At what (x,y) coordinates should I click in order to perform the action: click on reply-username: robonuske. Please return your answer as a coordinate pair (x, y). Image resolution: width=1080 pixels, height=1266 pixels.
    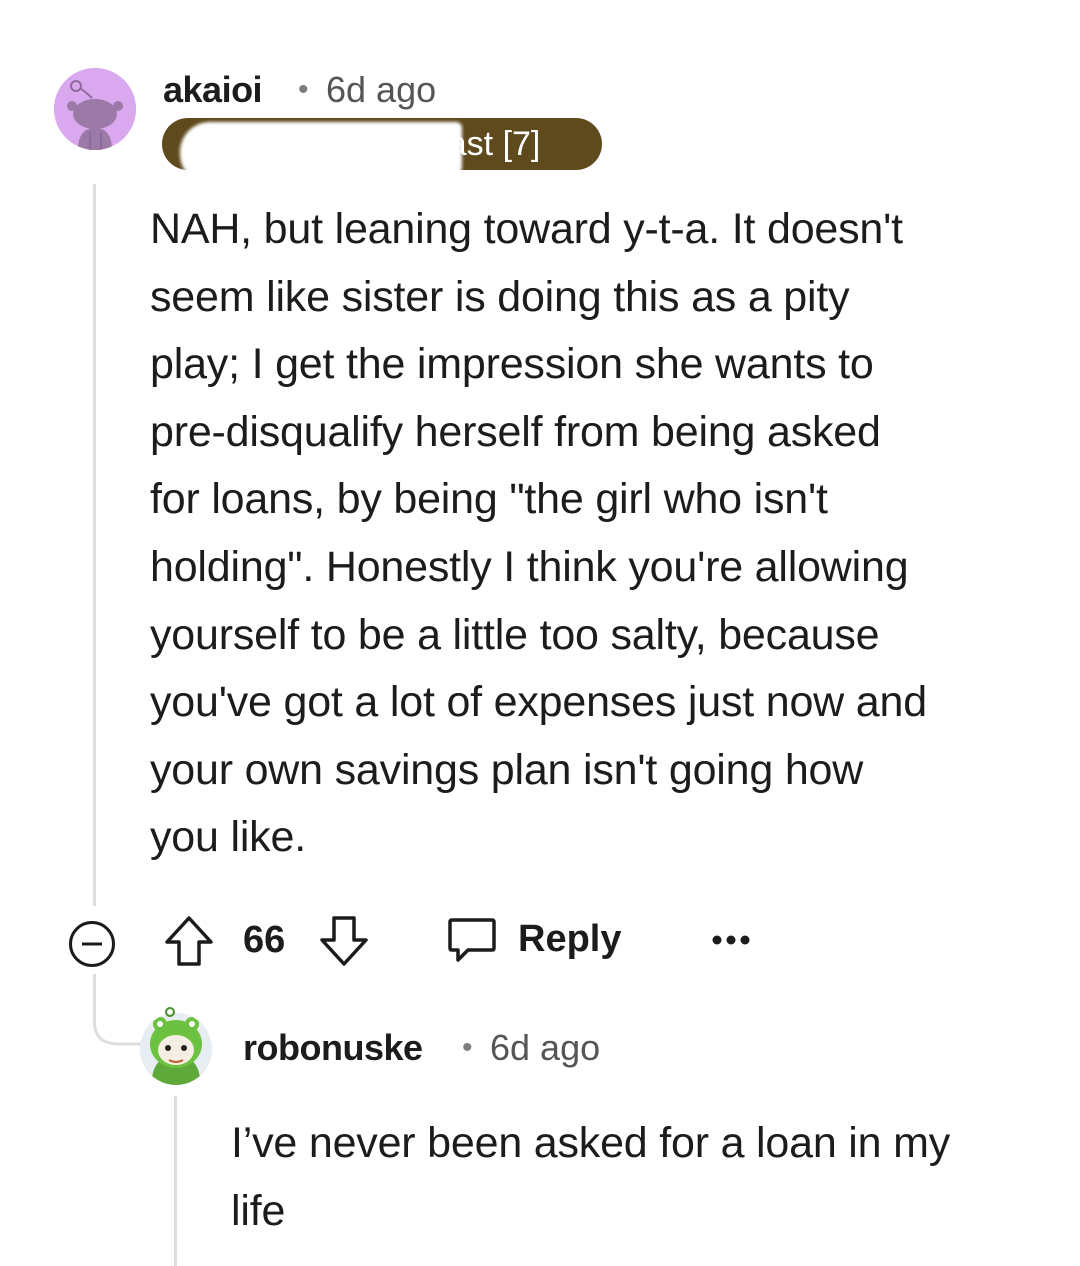
    Looking at the image, I should click on (333, 1048).